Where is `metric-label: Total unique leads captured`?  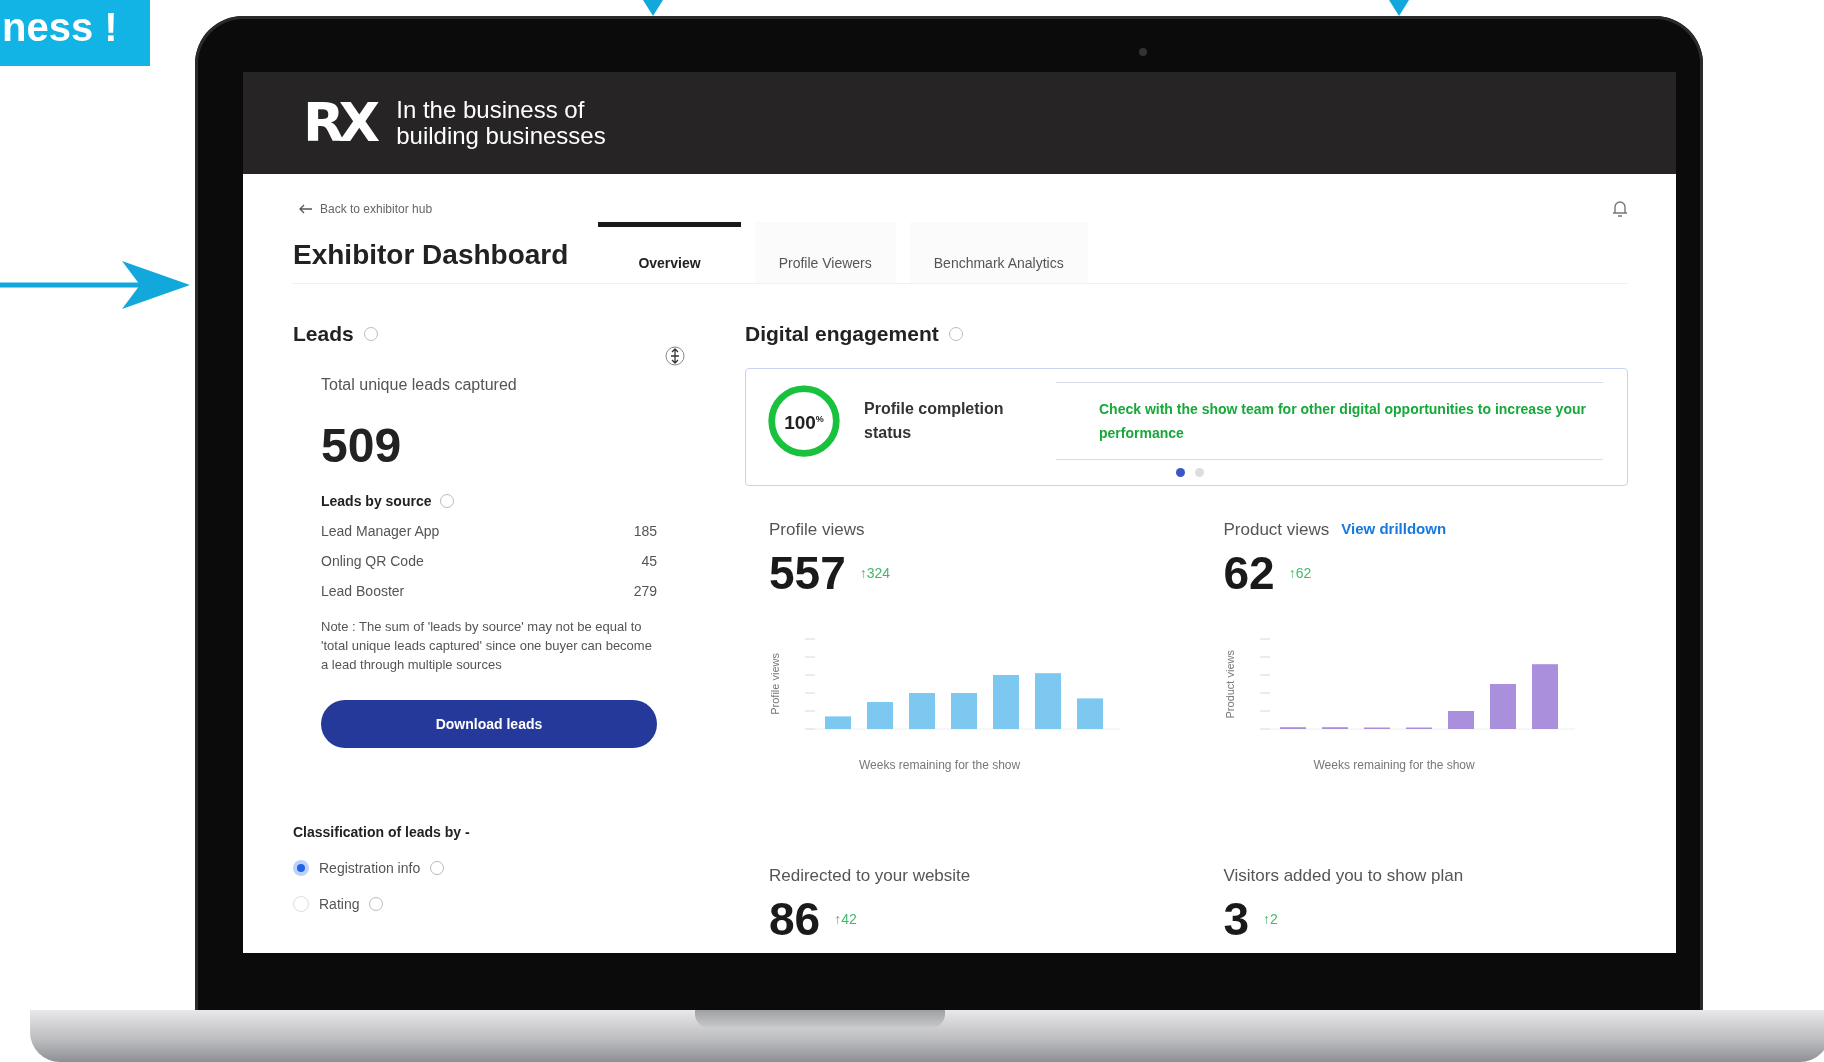
metric-label: Total unique leads captured is located at coordinates (419, 385).